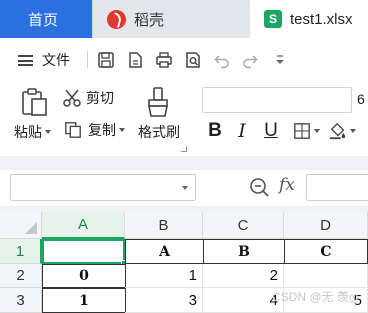  Describe the element at coordinates (149, 20) in the screenshot. I see `tab-daoke-label: 稻壳` at that location.